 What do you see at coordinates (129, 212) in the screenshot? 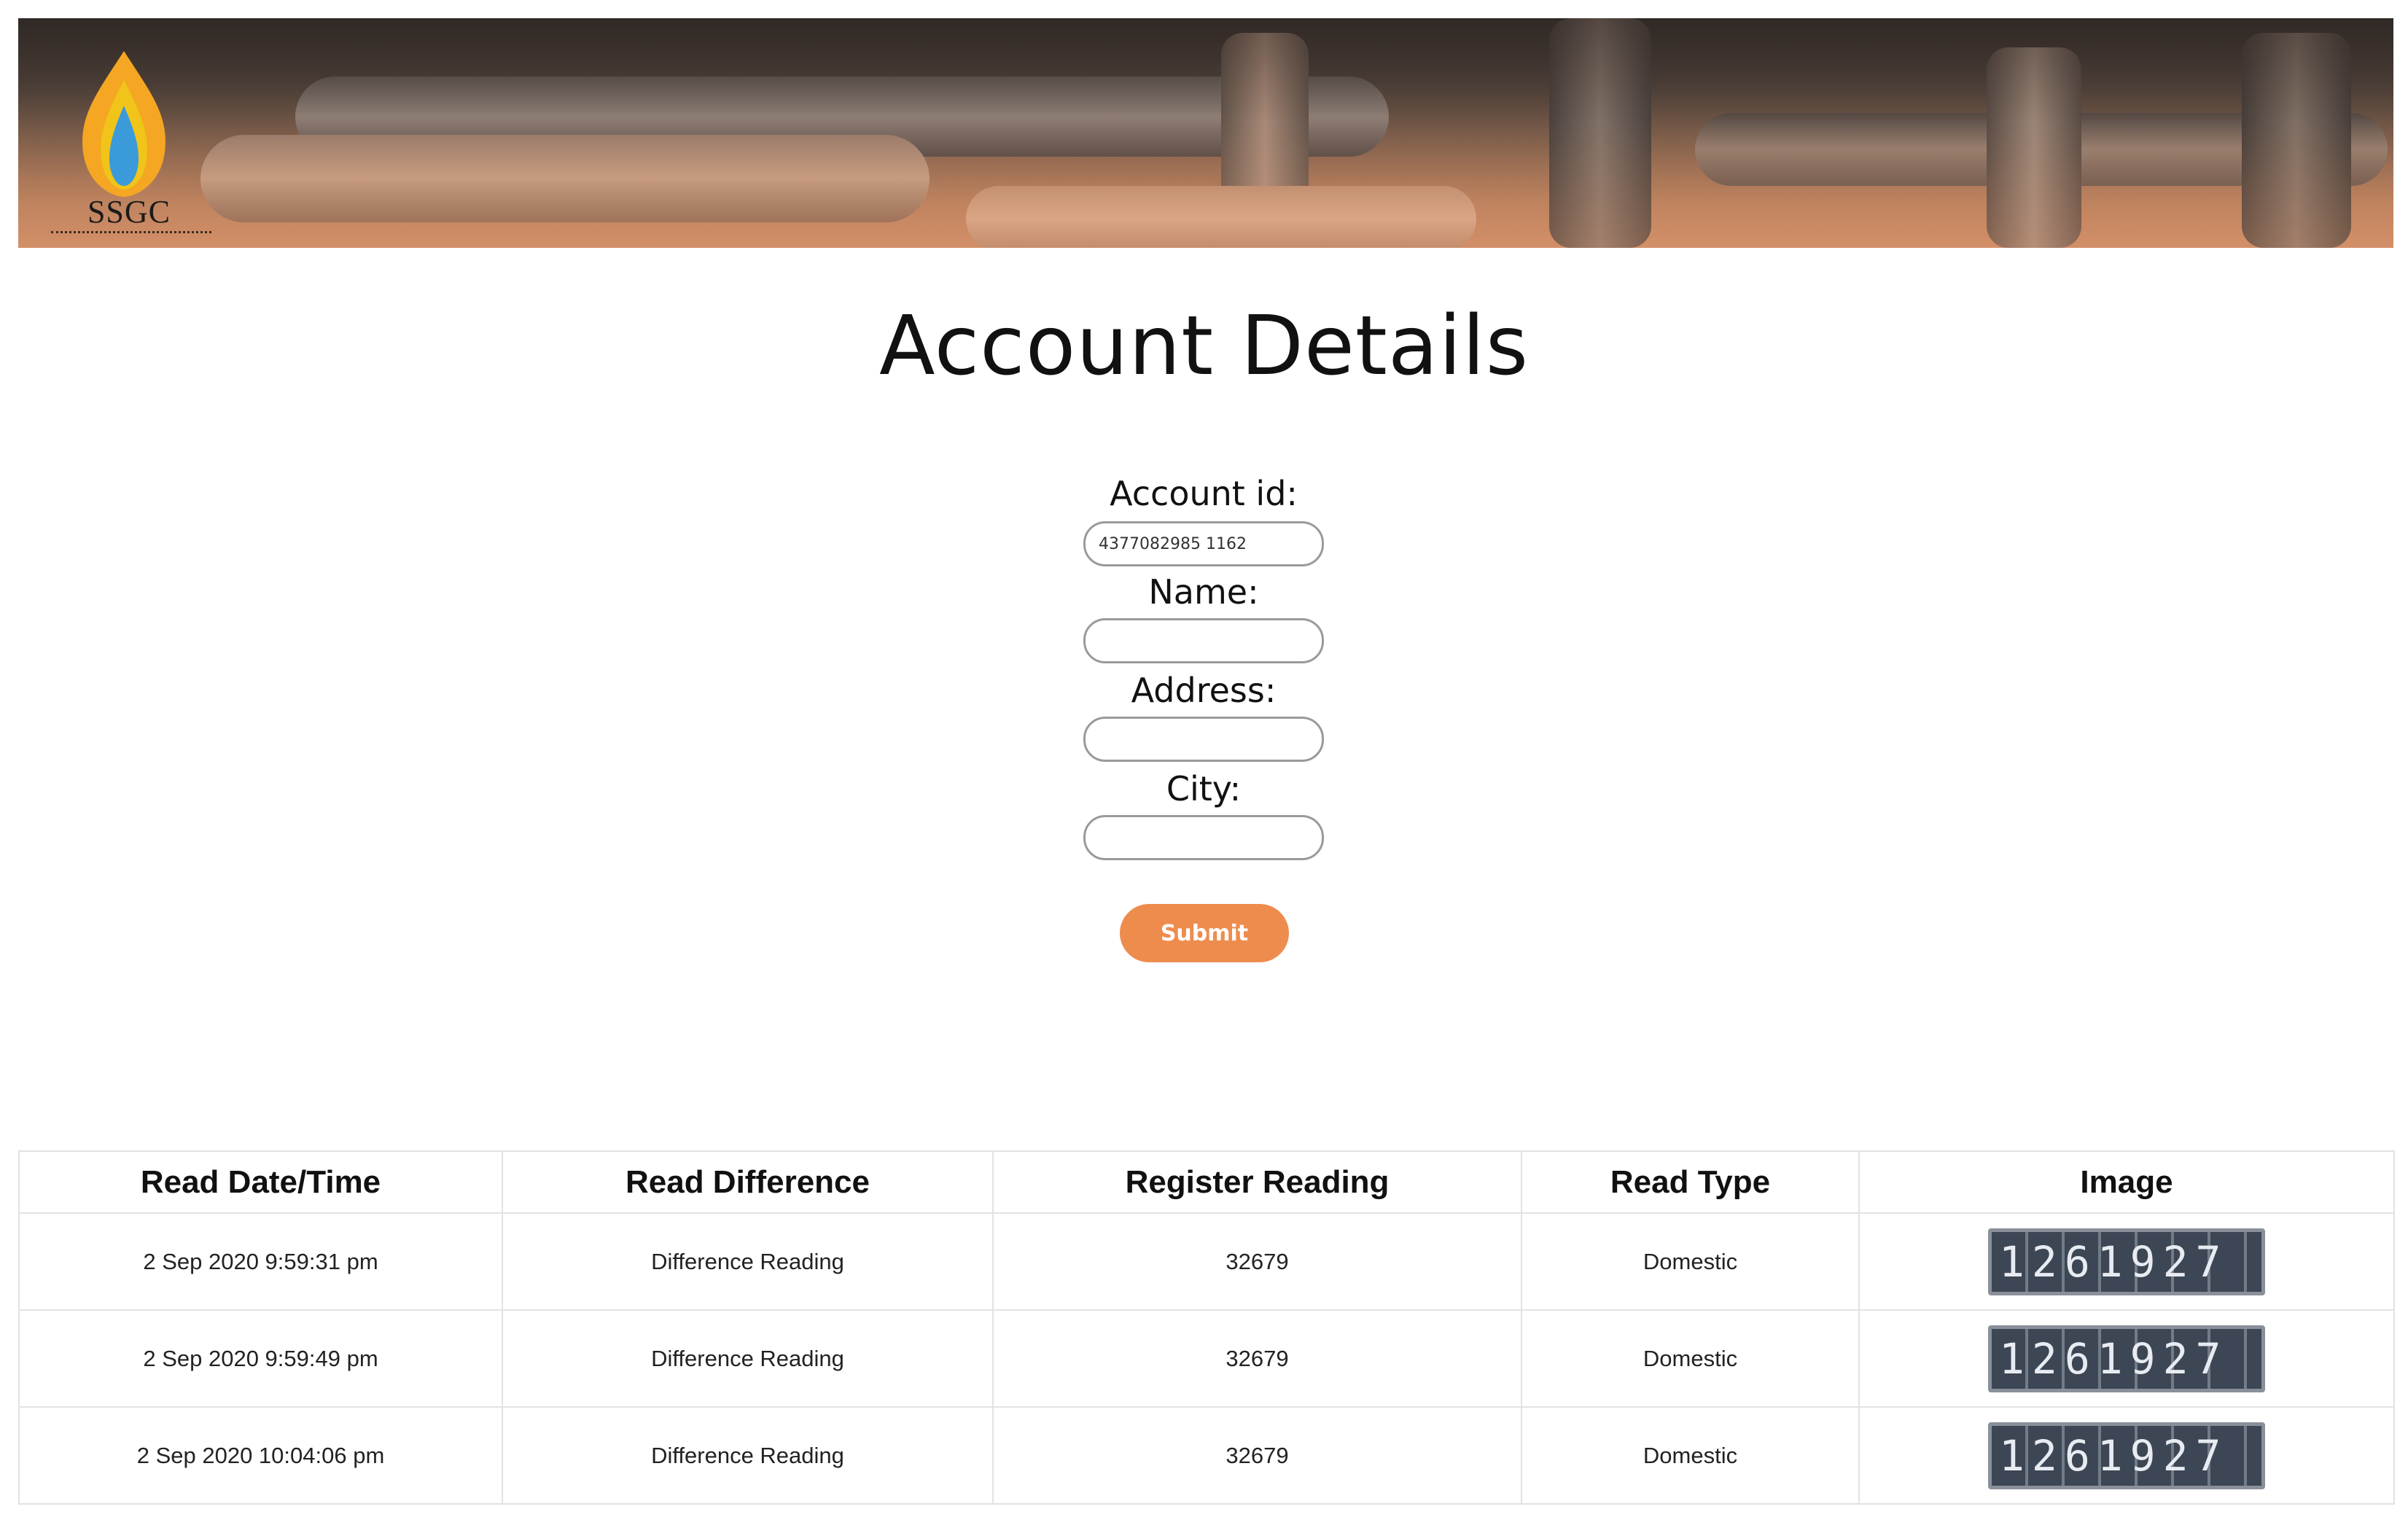
I see `logo-text: SSGC` at bounding box center [129, 212].